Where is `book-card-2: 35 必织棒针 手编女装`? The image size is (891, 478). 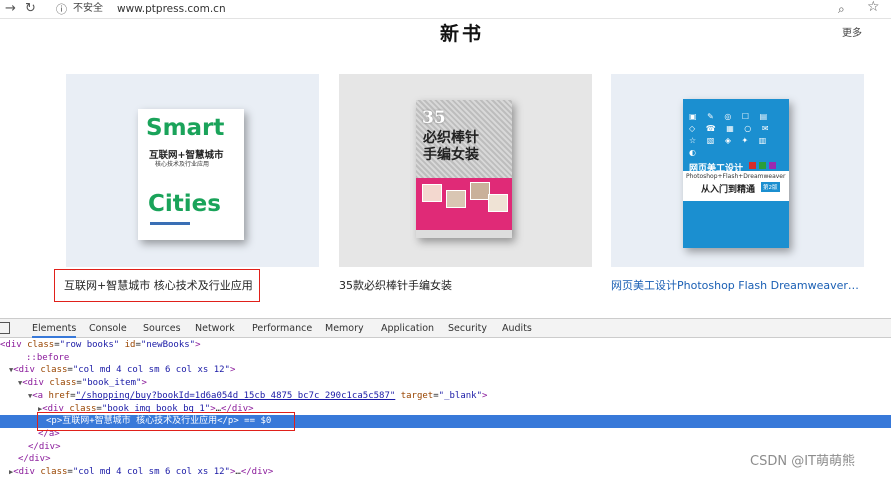
book-card-2: 35 必织棒针 手编女装 is located at coordinates (465, 170).